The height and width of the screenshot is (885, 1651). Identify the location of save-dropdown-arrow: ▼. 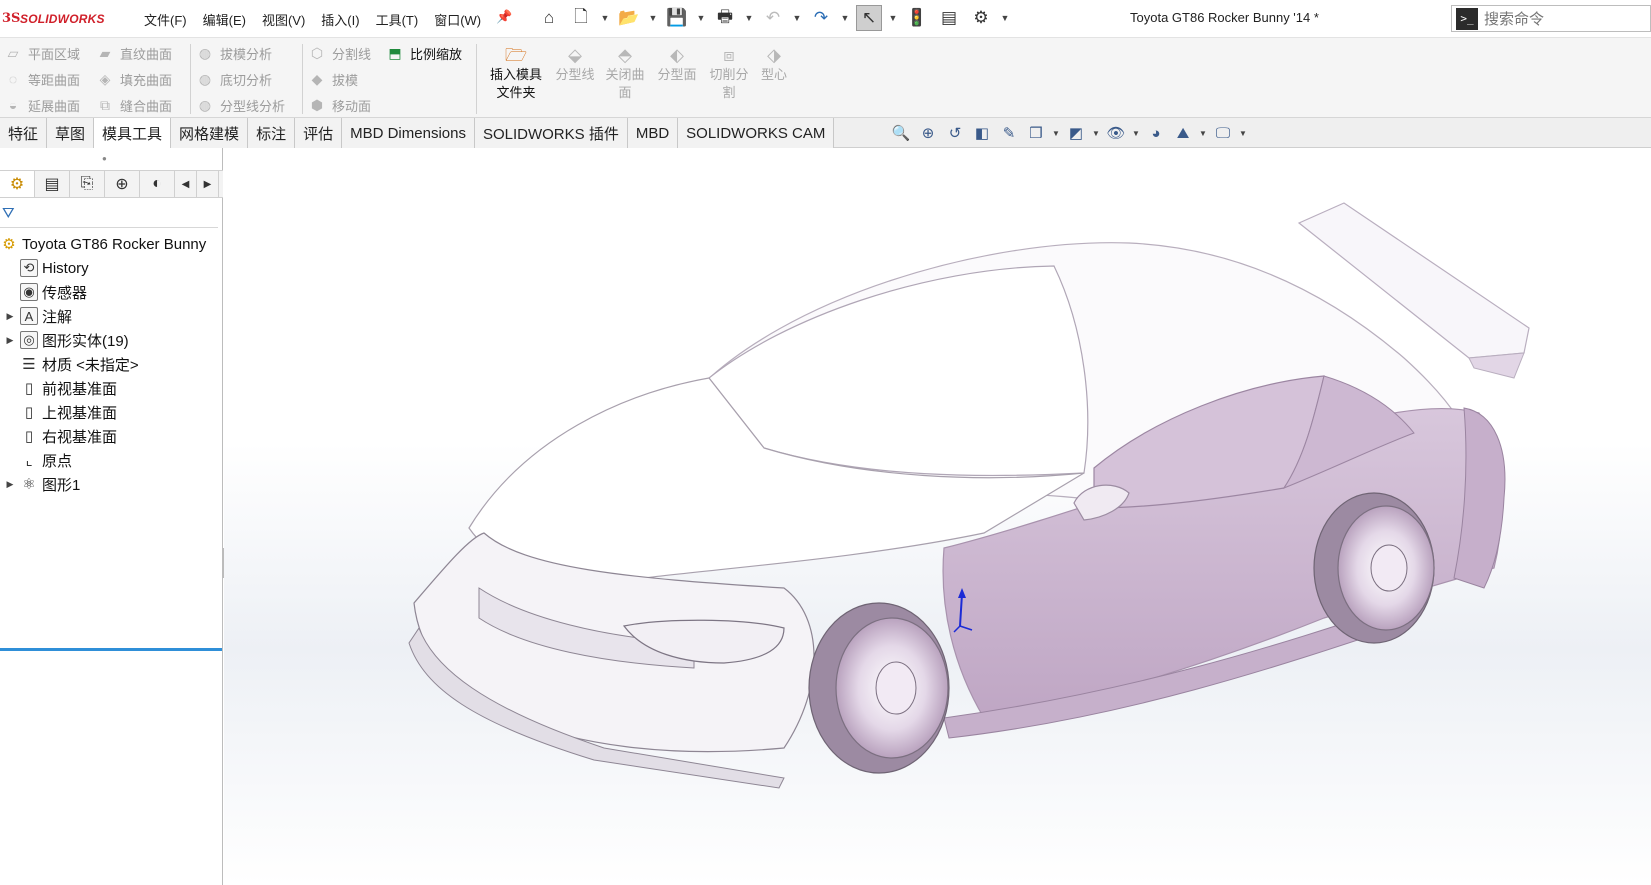
(701, 18).